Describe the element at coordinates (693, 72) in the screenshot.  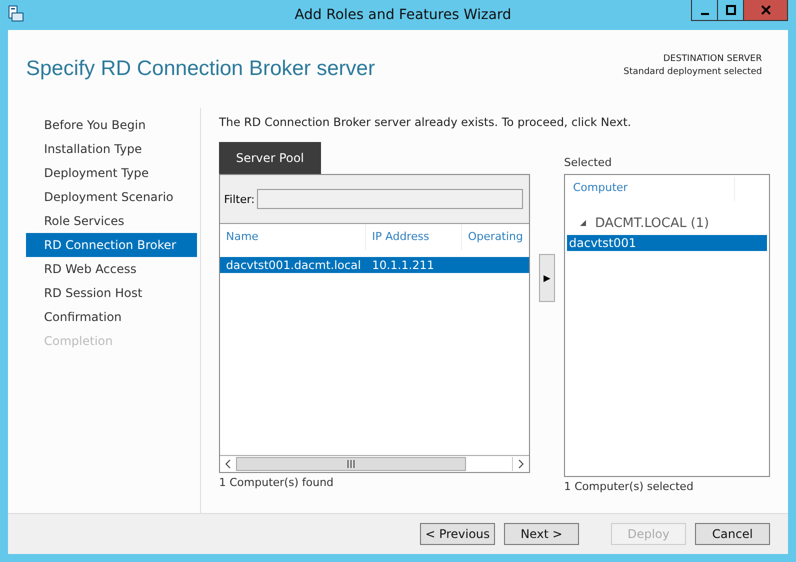
I see `destination-value: Standard deployment selected` at that location.